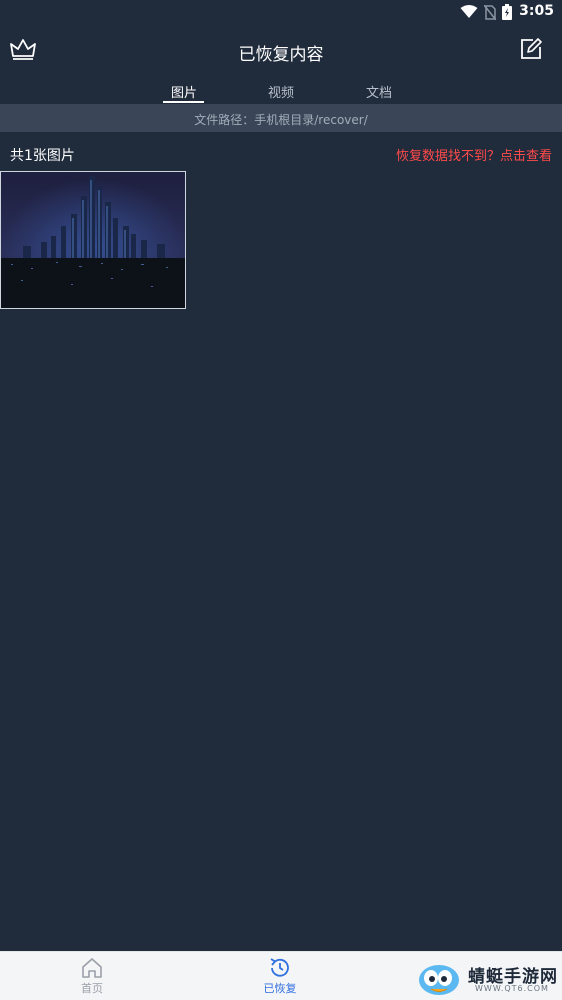  What do you see at coordinates (184, 91) in the screenshot?
I see `tab-images: 图片` at bounding box center [184, 91].